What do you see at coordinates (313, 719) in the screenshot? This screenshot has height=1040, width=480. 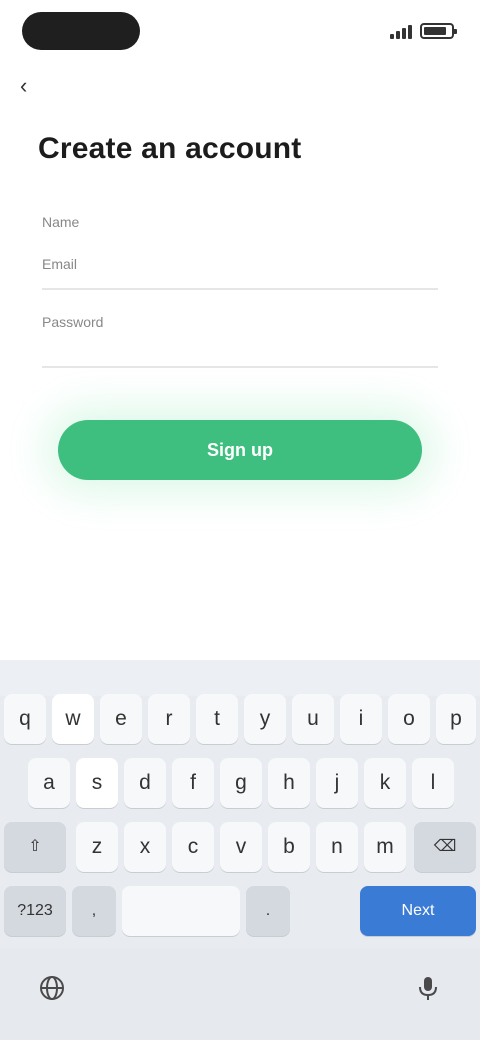 I see `key-u: u` at bounding box center [313, 719].